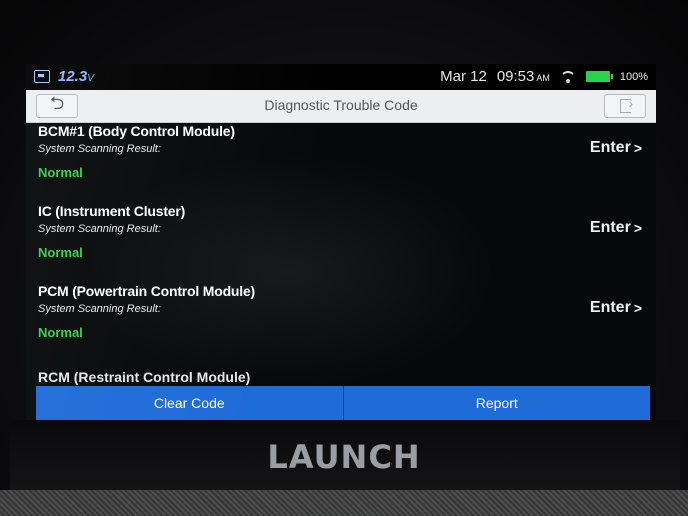 The image size is (688, 516). Describe the element at coordinates (341, 77) in the screenshot. I see `status-bar: 12.3V Mar 12 09:53 AM 100%` at that location.